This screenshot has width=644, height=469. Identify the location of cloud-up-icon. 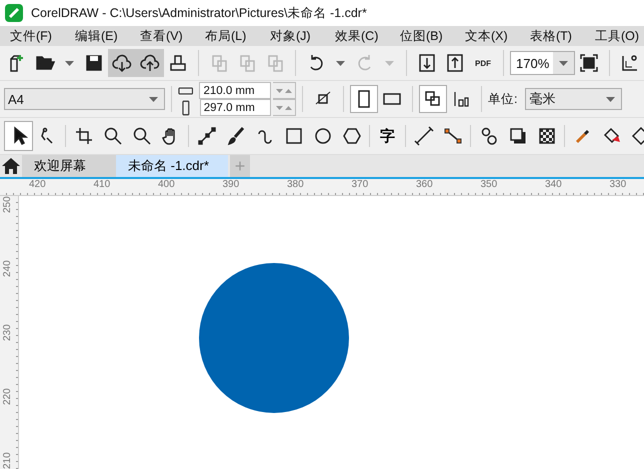
(150, 63).